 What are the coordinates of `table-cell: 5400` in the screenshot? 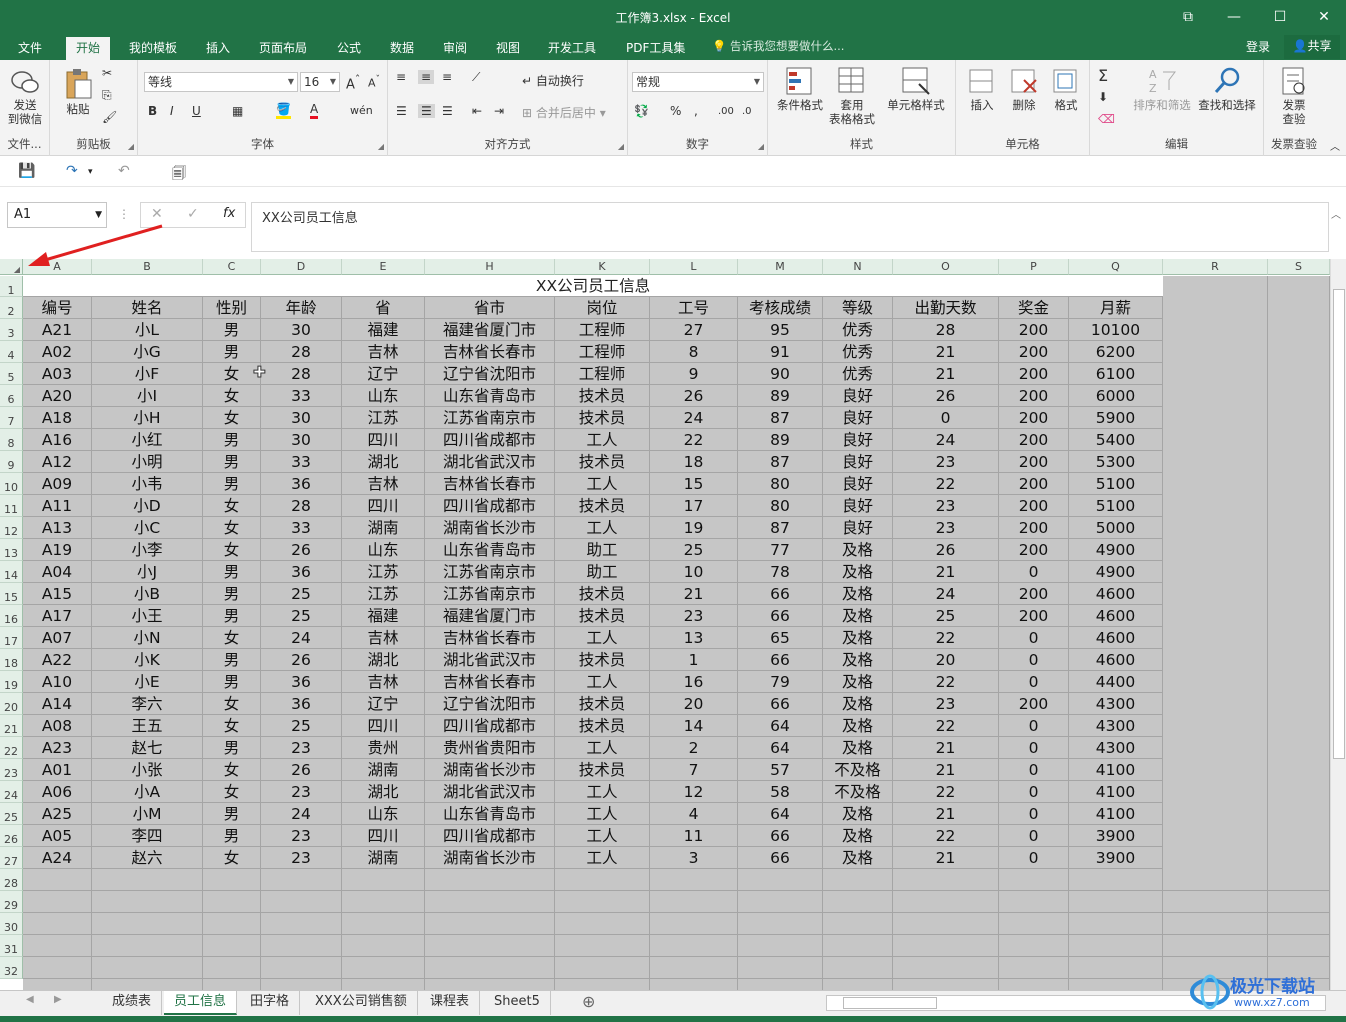 It's located at (1116, 440).